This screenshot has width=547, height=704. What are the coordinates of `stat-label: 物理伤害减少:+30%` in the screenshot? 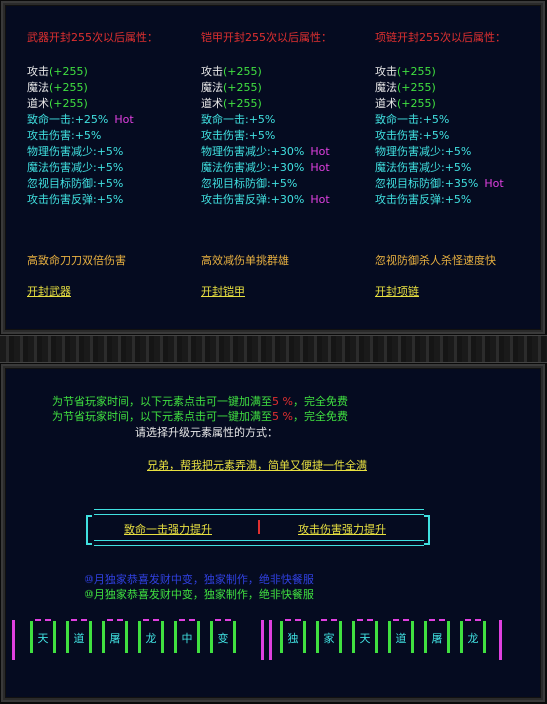 It's located at (253, 151).